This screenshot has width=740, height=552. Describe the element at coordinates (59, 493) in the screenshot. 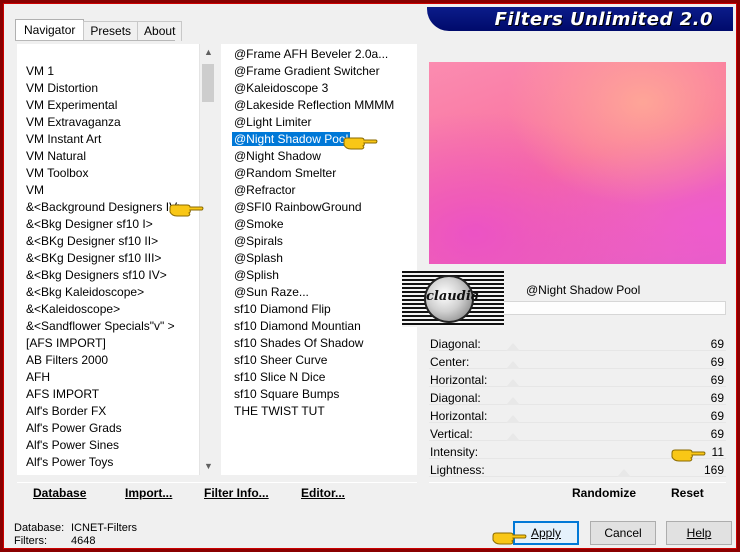

I see `database-button: Database` at that location.